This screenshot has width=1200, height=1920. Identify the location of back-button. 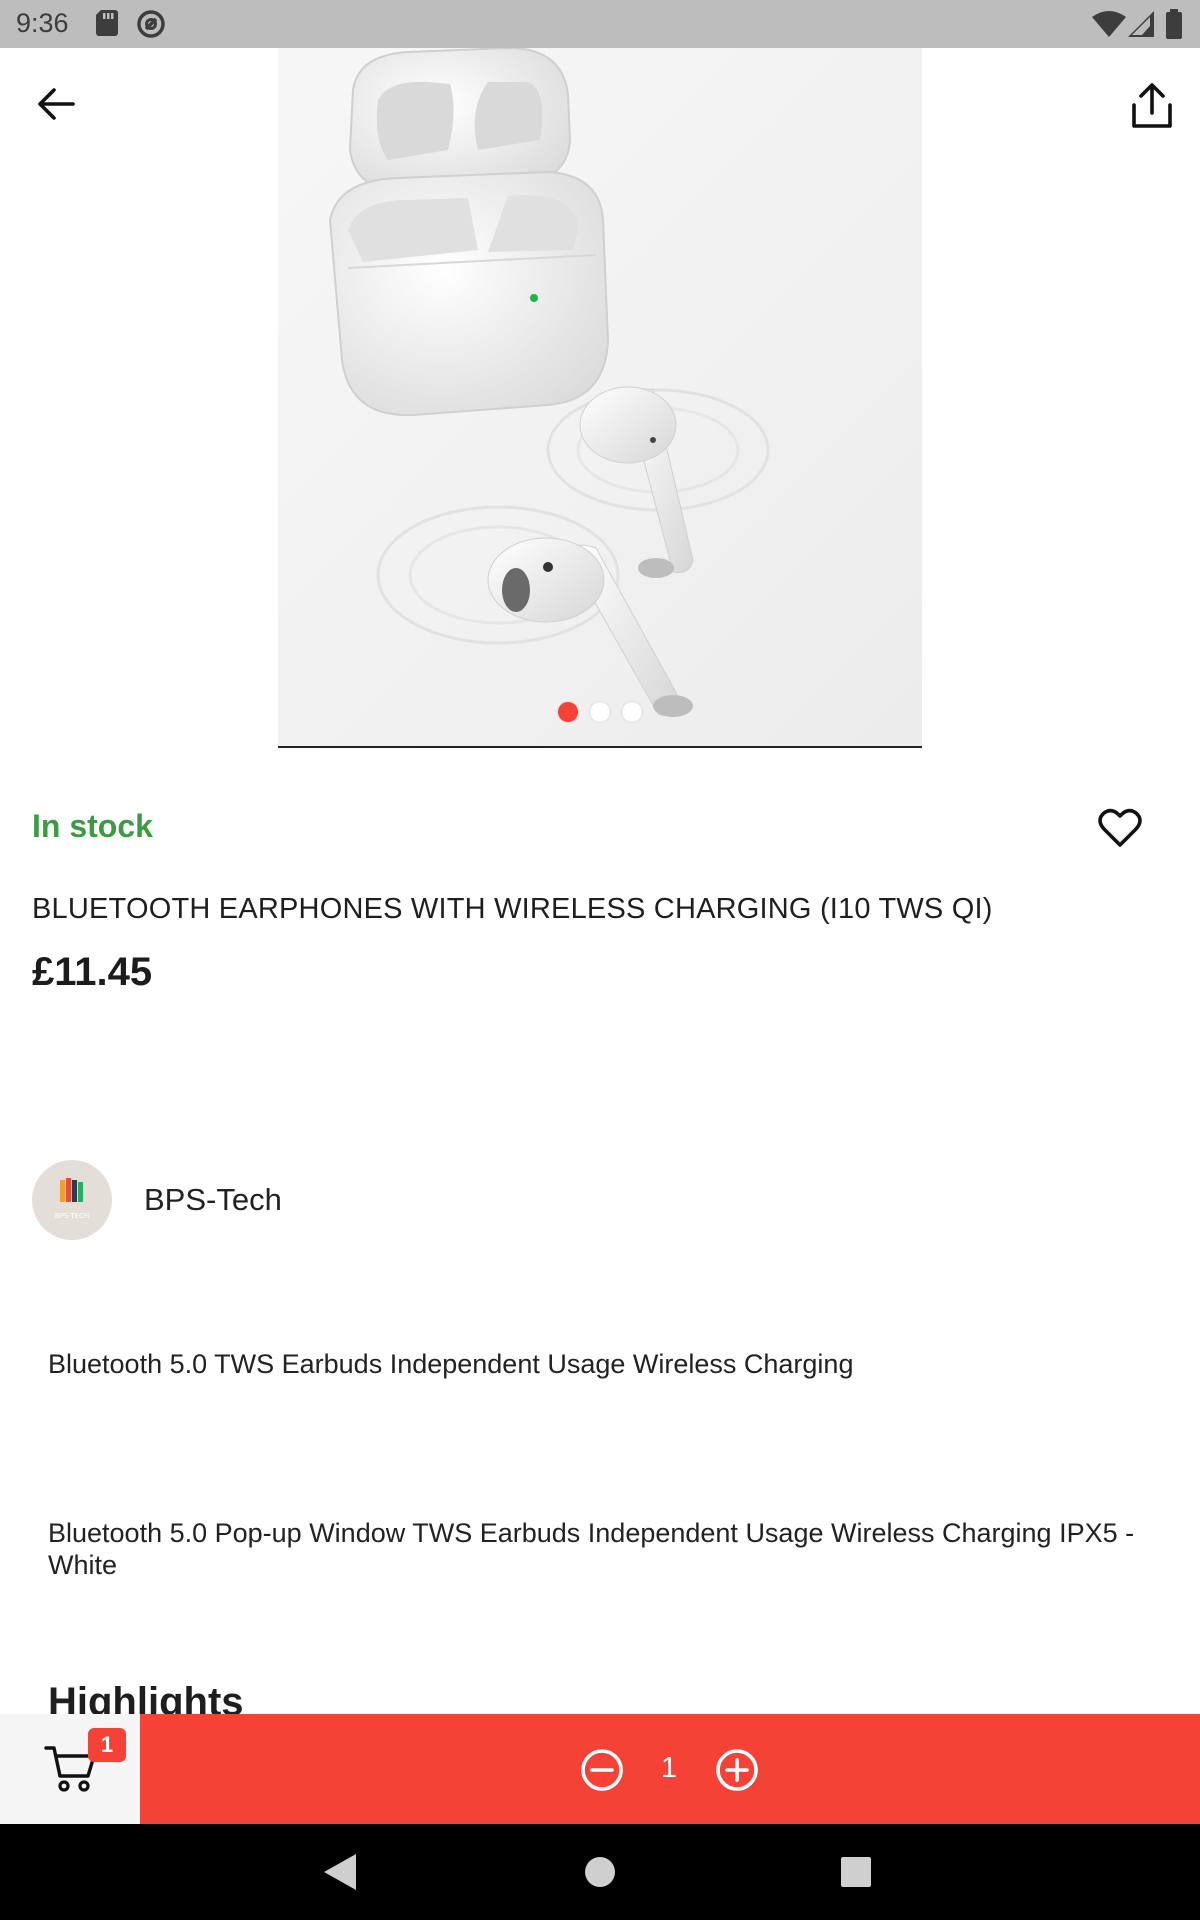
(56, 104).